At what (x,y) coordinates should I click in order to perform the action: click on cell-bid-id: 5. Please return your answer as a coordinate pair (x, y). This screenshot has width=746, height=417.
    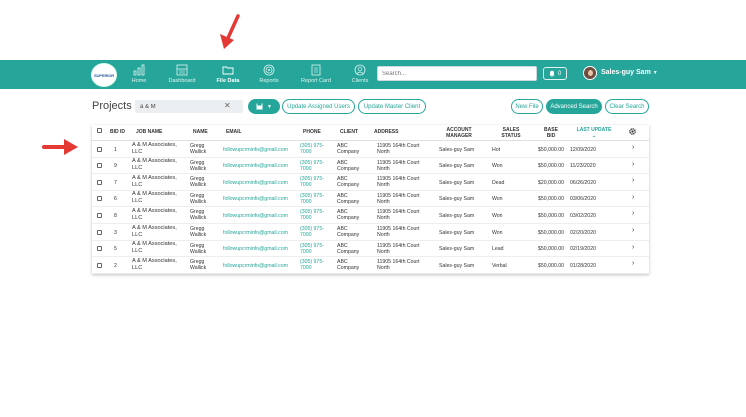
    Looking at the image, I should click on (115, 249).